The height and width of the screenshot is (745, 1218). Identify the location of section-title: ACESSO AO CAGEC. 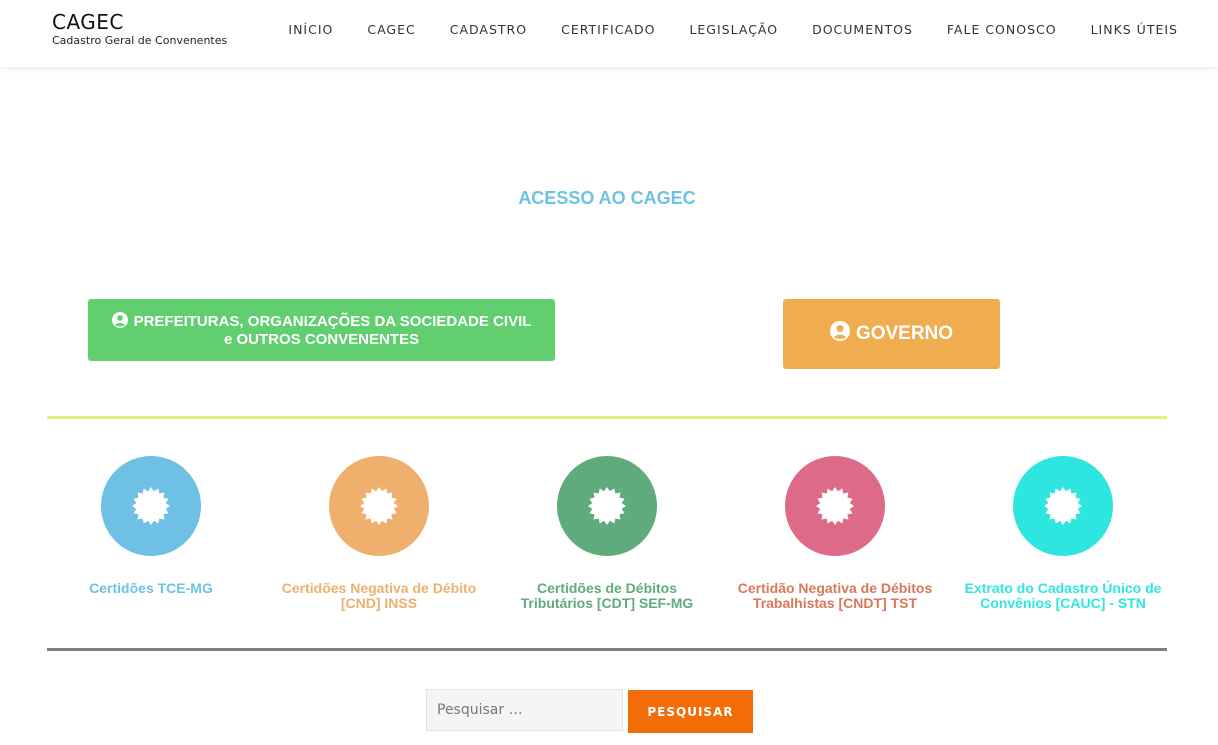
(607, 198).